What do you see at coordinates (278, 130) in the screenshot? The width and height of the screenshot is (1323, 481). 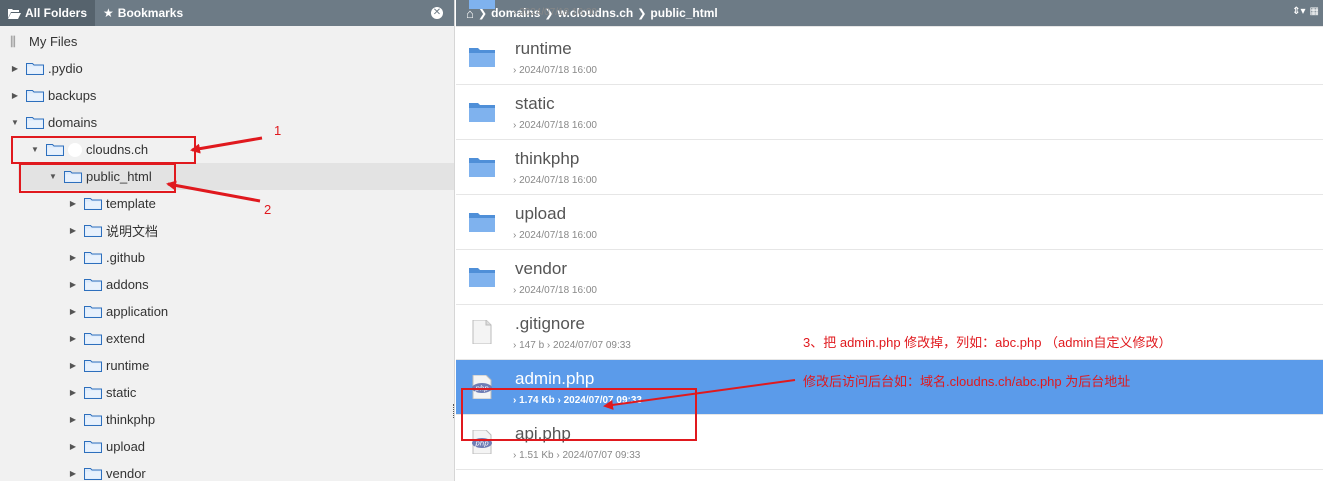 I see `annotation-label-1: 1` at bounding box center [278, 130].